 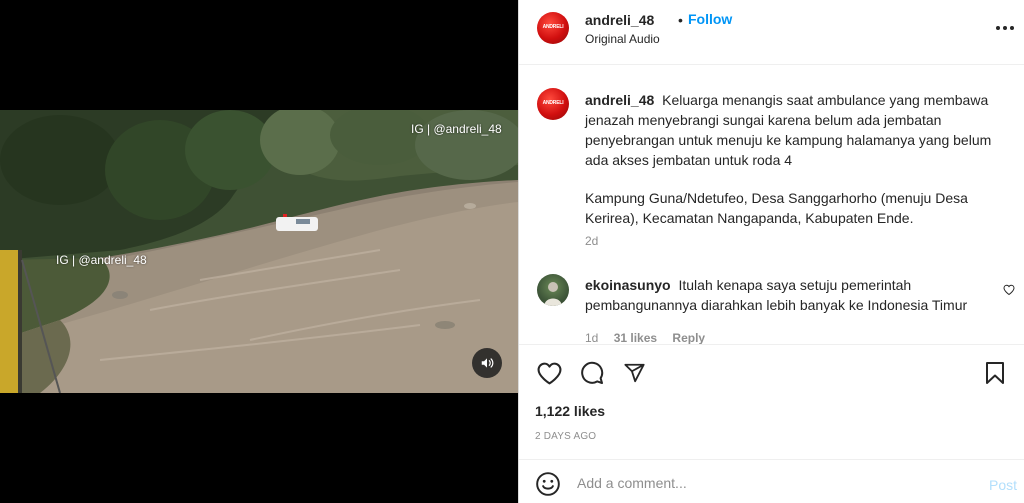 I want to click on bookmark-icon, so click(x=995, y=373).